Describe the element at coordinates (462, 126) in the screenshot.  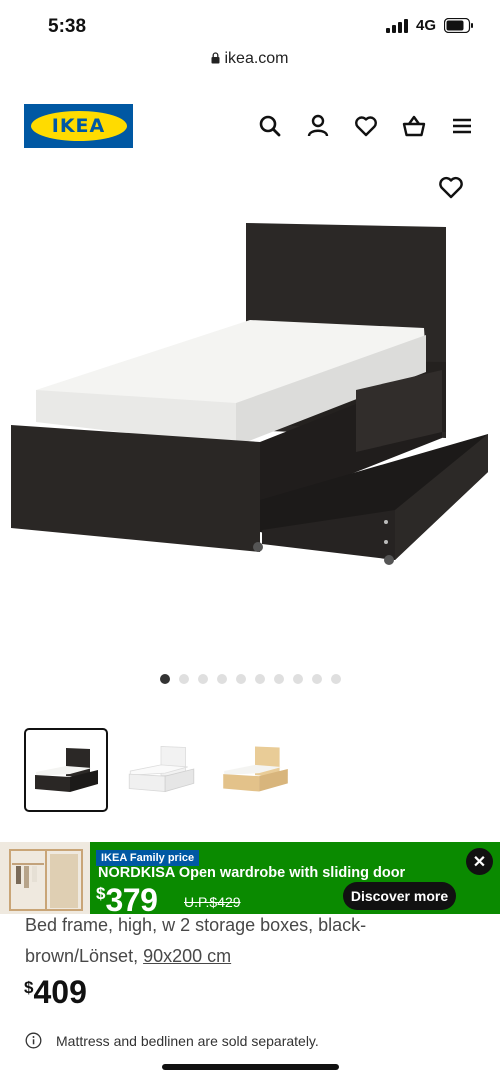
I see `menu-icon` at that location.